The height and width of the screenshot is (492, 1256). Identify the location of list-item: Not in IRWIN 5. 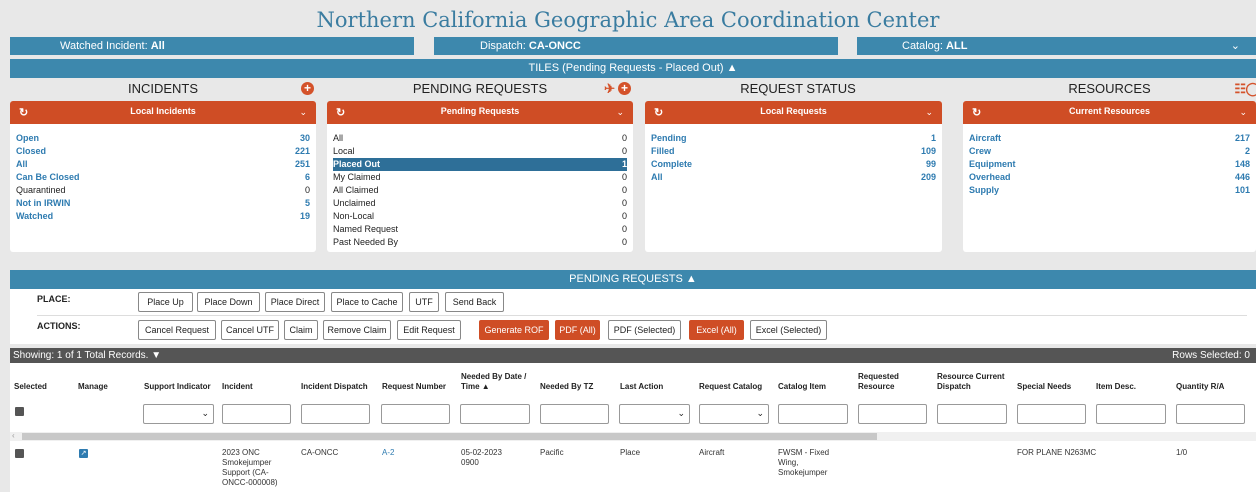
(163, 203).